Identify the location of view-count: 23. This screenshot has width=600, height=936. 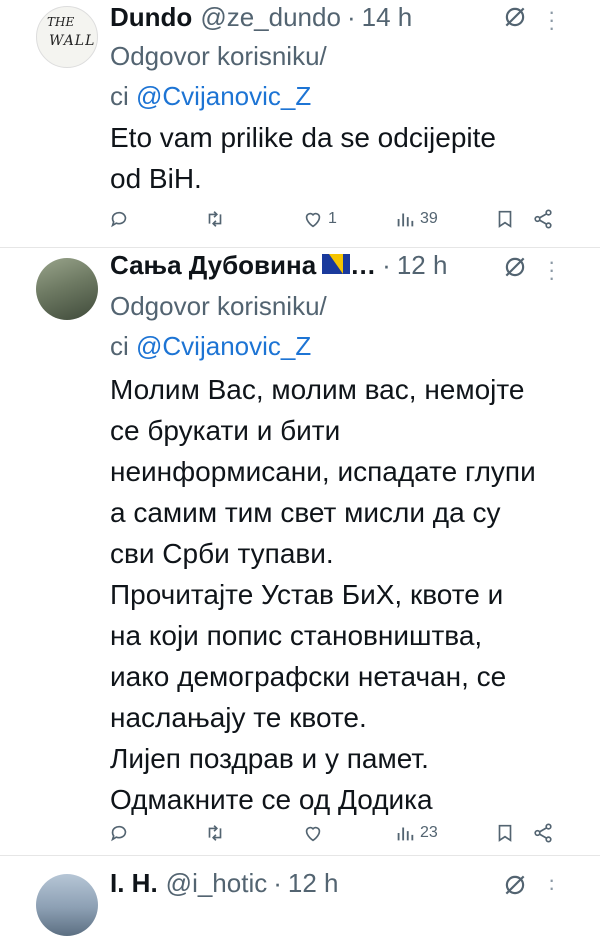
(429, 832).